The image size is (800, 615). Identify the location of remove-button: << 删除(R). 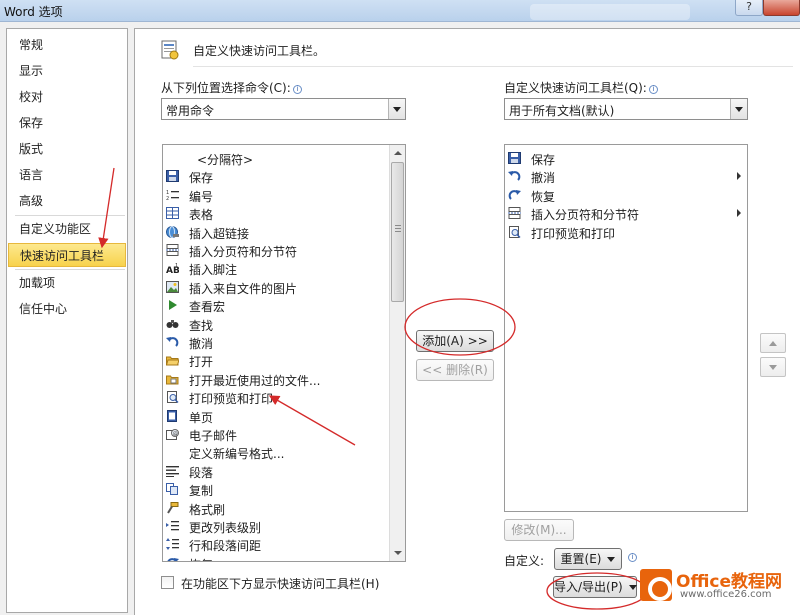
(455, 370).